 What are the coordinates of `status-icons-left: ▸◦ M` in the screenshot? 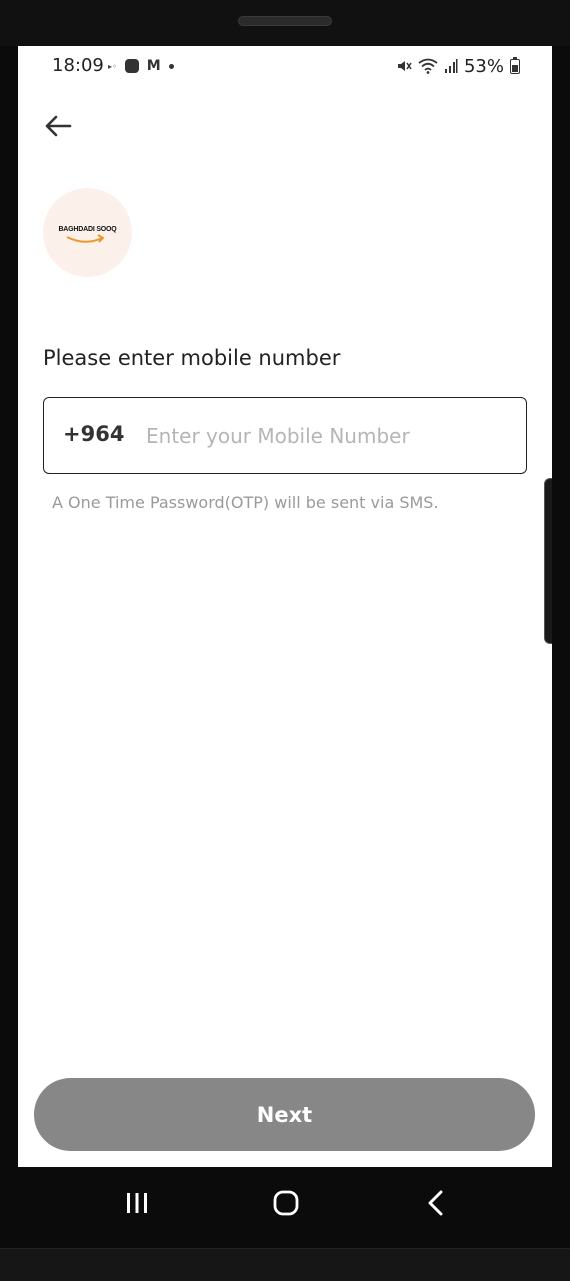 It's located at (141, 66).